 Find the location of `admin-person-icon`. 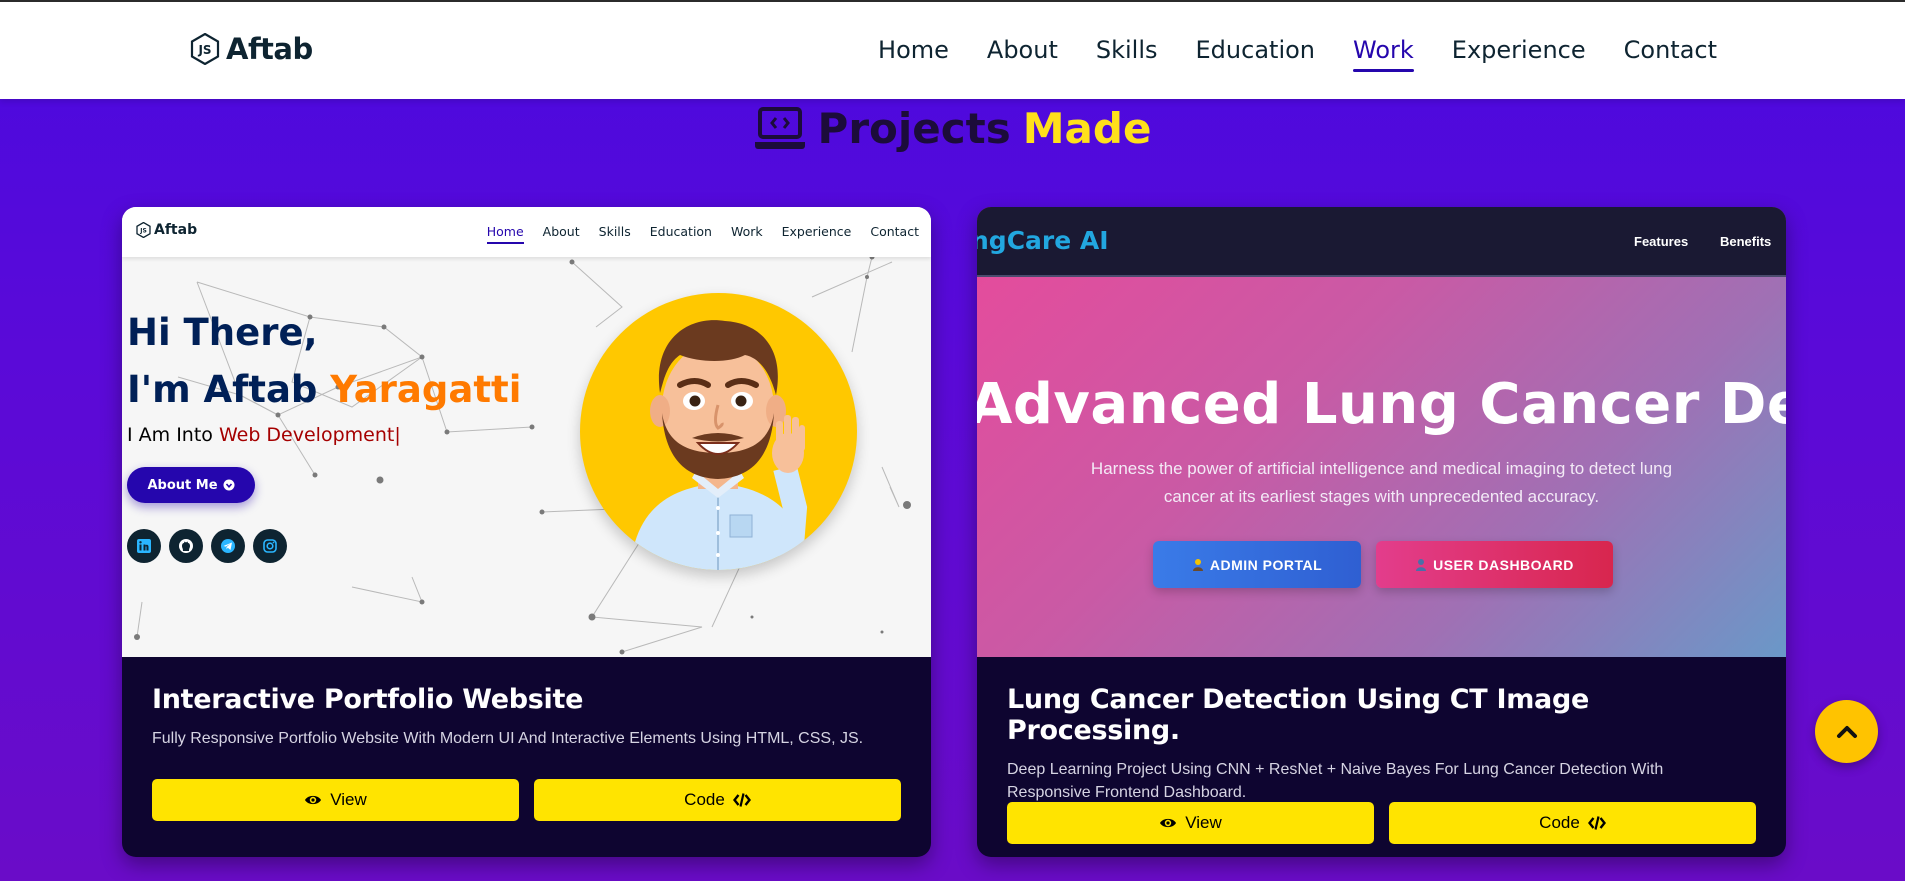

admin-person-icon is located at coordinates (1197, 564).